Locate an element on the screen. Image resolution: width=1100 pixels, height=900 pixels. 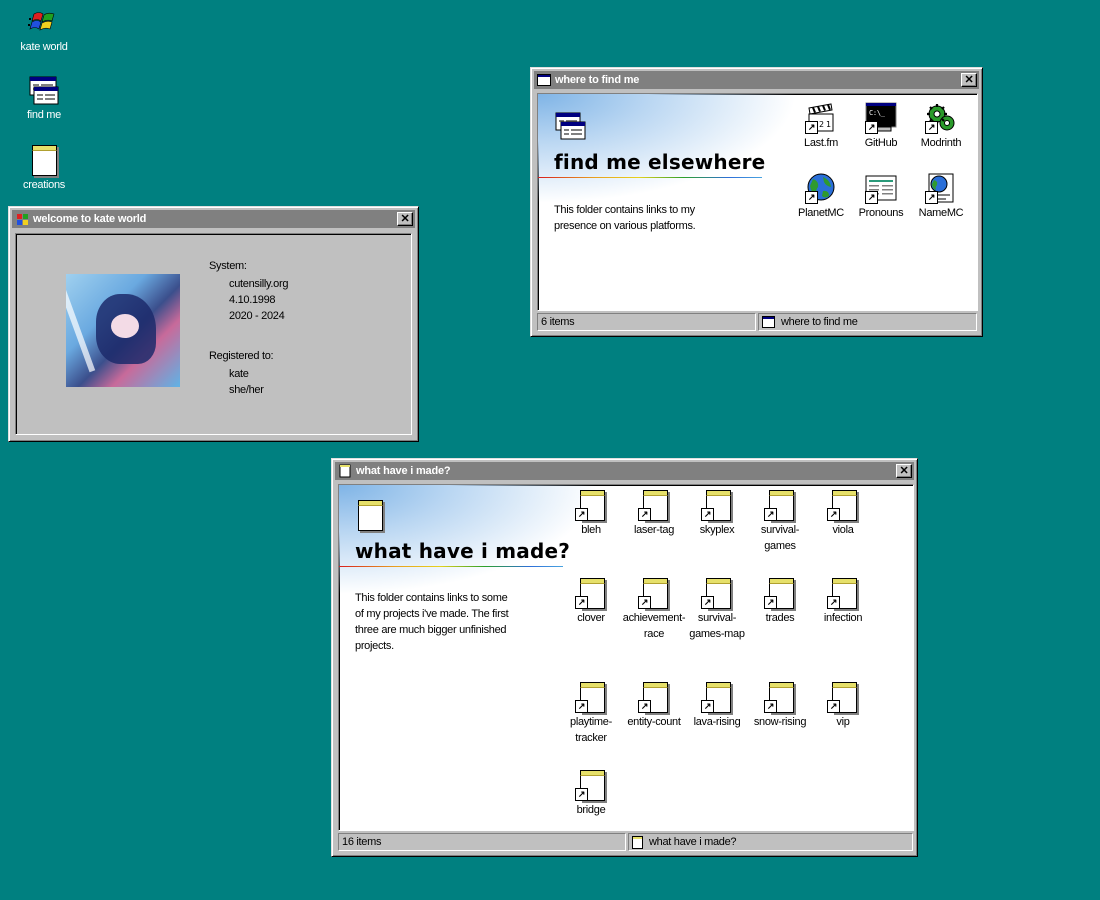
heading-divider is located at coordinates (650, 177).